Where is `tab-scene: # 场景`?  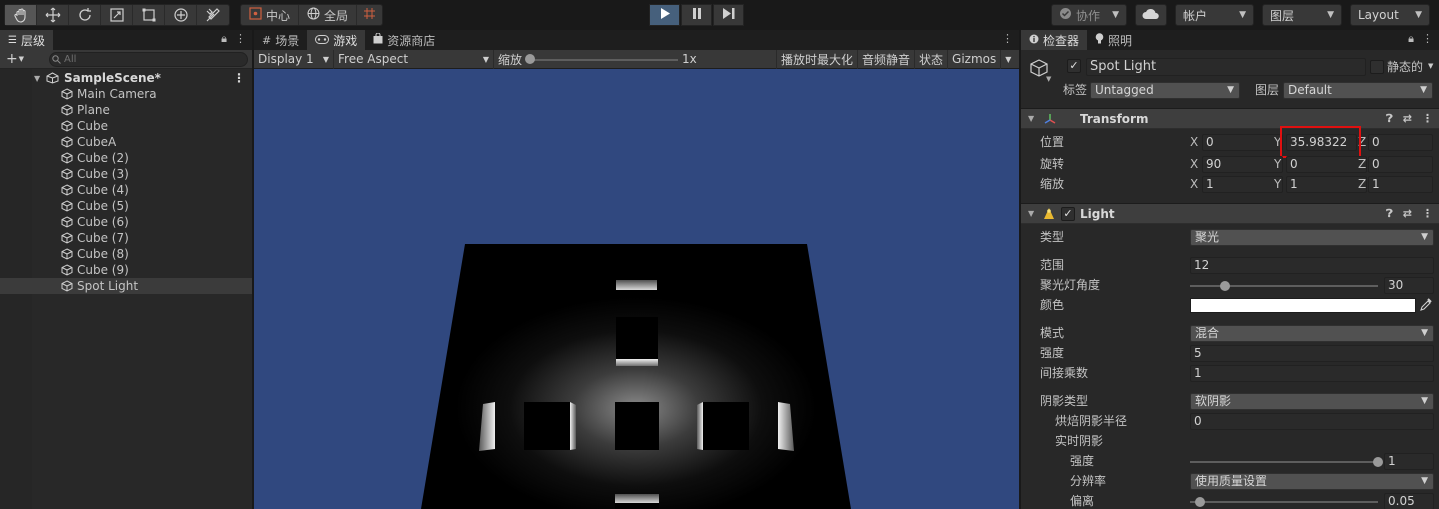
tab-scene: # 场景 is located at coordinates (280, 40).